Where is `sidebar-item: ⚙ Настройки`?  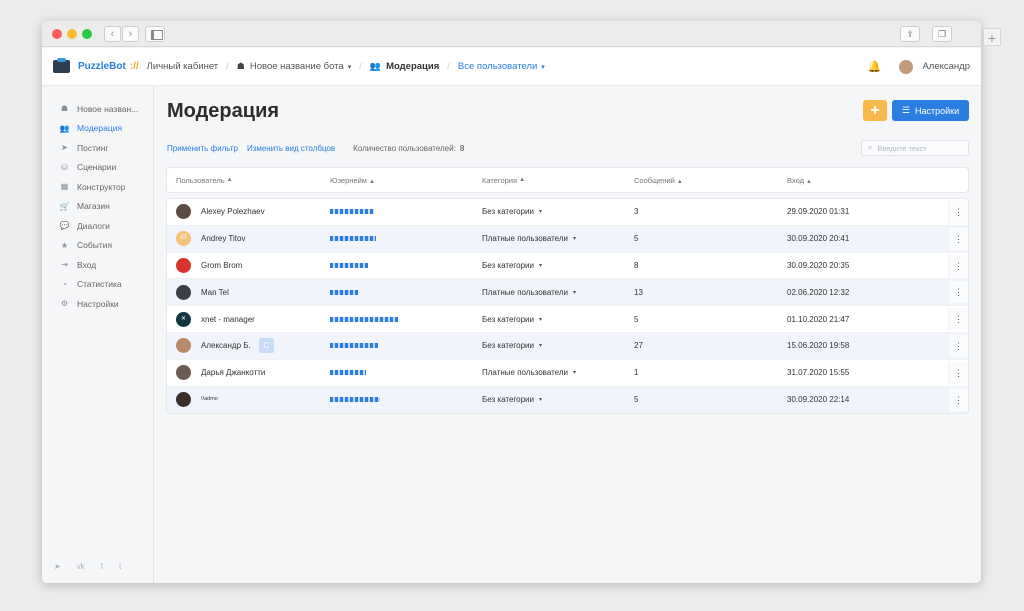 sidebar-item: ⚙ Настройки is located at coordinates (97, 304).